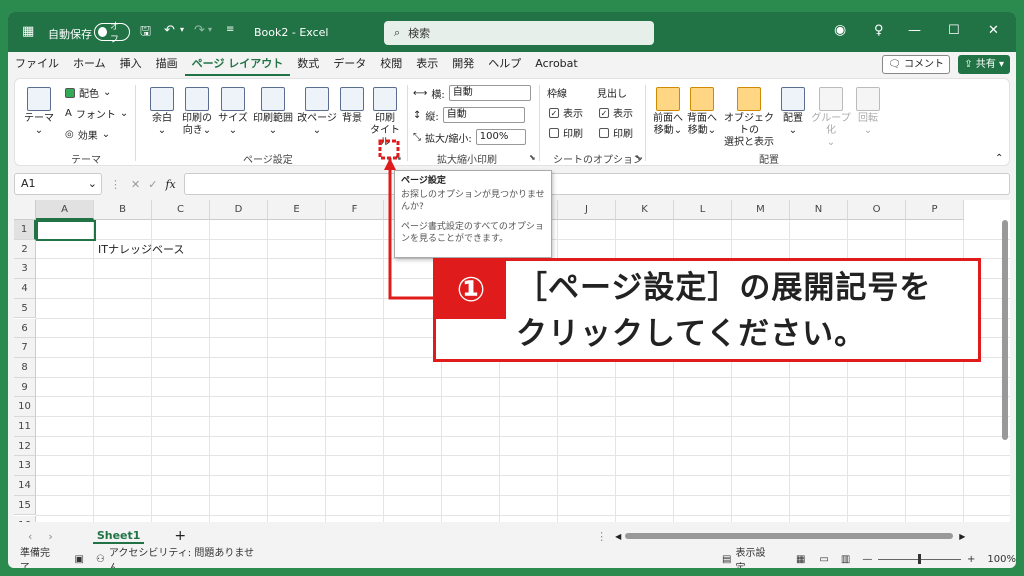 Image resolution: width=1024 pixels, height=576 pixels. What do you see at coordinates (390, 164) in the screenshot?
I see `arrow-head-icon` at bounding box center [390, 164].